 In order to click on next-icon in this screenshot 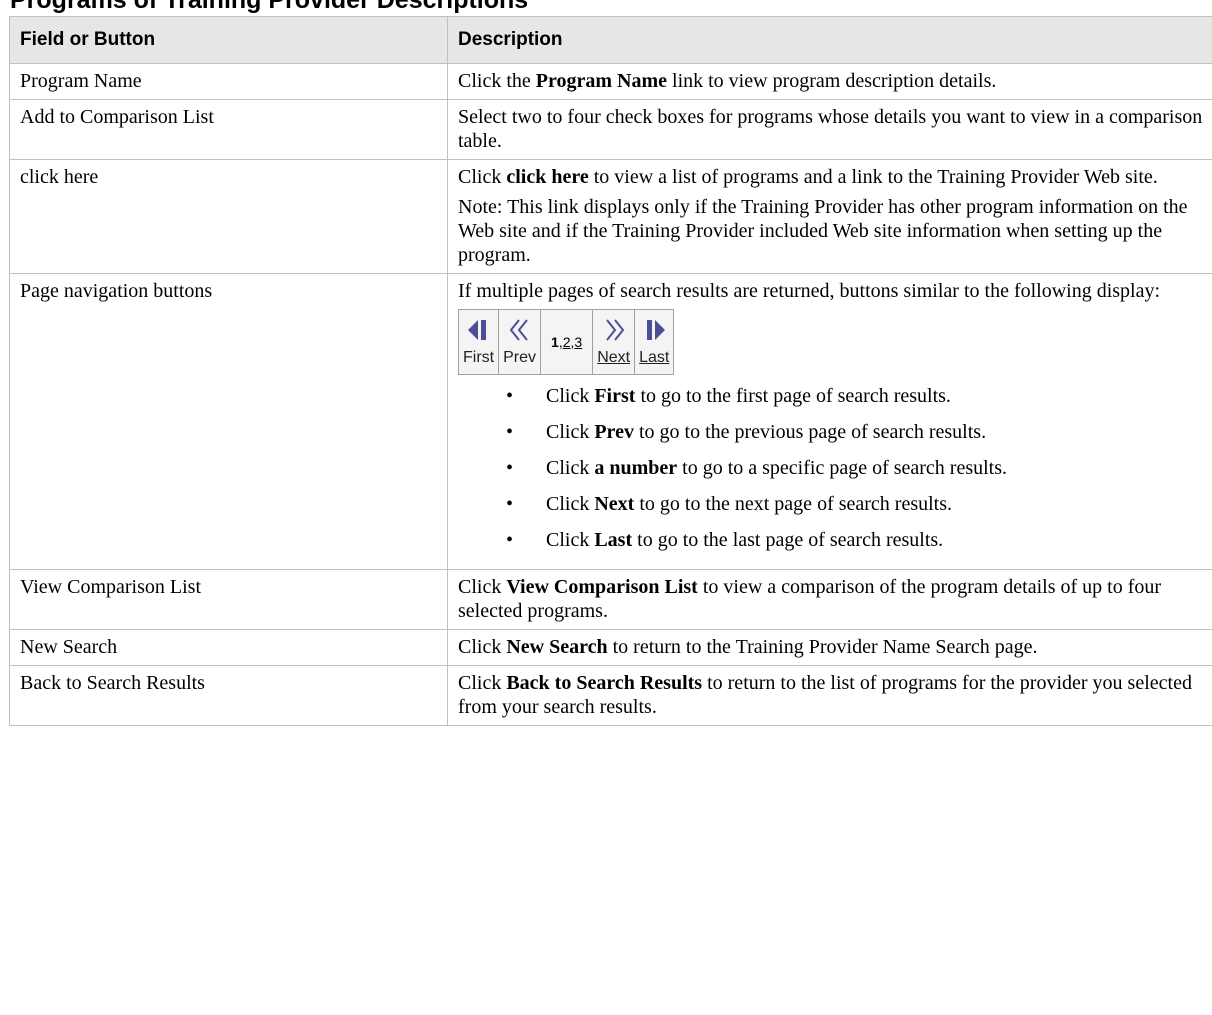, I will do `click(614, 330)`.